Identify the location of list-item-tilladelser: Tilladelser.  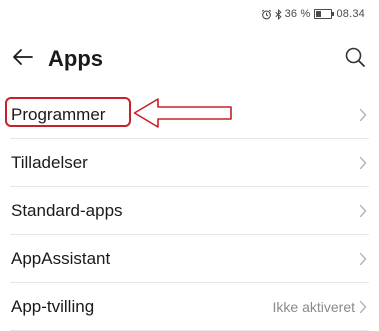
(189, 163).